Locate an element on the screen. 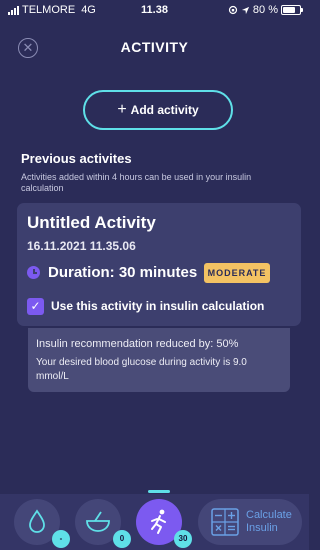 The height and width of the screenshot is (550, 320). use-in-calculation-checkbox: ✓ is located at coordinates (35, 306).